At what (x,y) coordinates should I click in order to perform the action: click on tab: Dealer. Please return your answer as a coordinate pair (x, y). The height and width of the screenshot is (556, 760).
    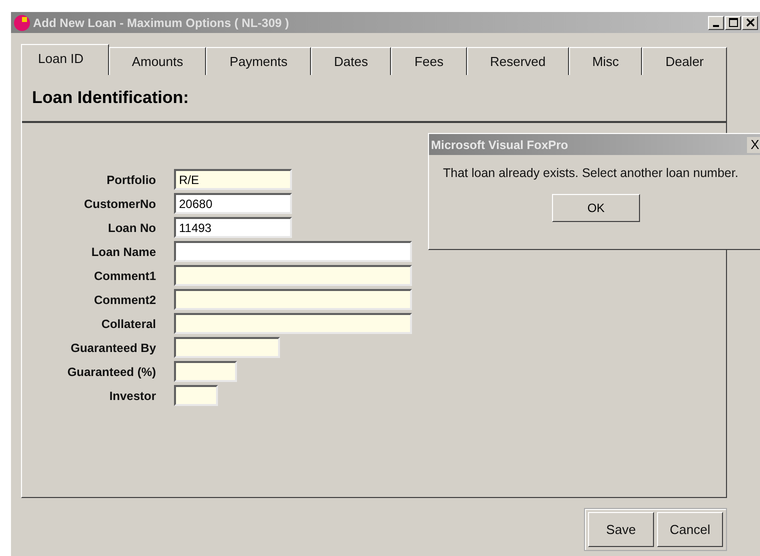
    Looking at the image, I should click on (685, 61).